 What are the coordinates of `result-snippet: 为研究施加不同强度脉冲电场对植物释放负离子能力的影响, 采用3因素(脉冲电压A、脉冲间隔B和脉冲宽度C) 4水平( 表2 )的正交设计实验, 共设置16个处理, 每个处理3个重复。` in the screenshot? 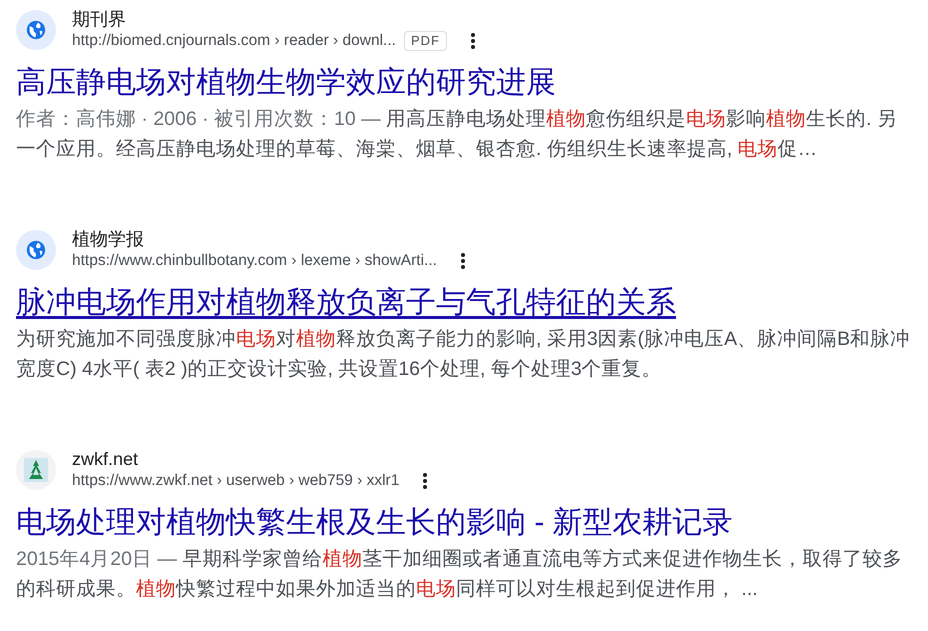 It's located at (463, 354).